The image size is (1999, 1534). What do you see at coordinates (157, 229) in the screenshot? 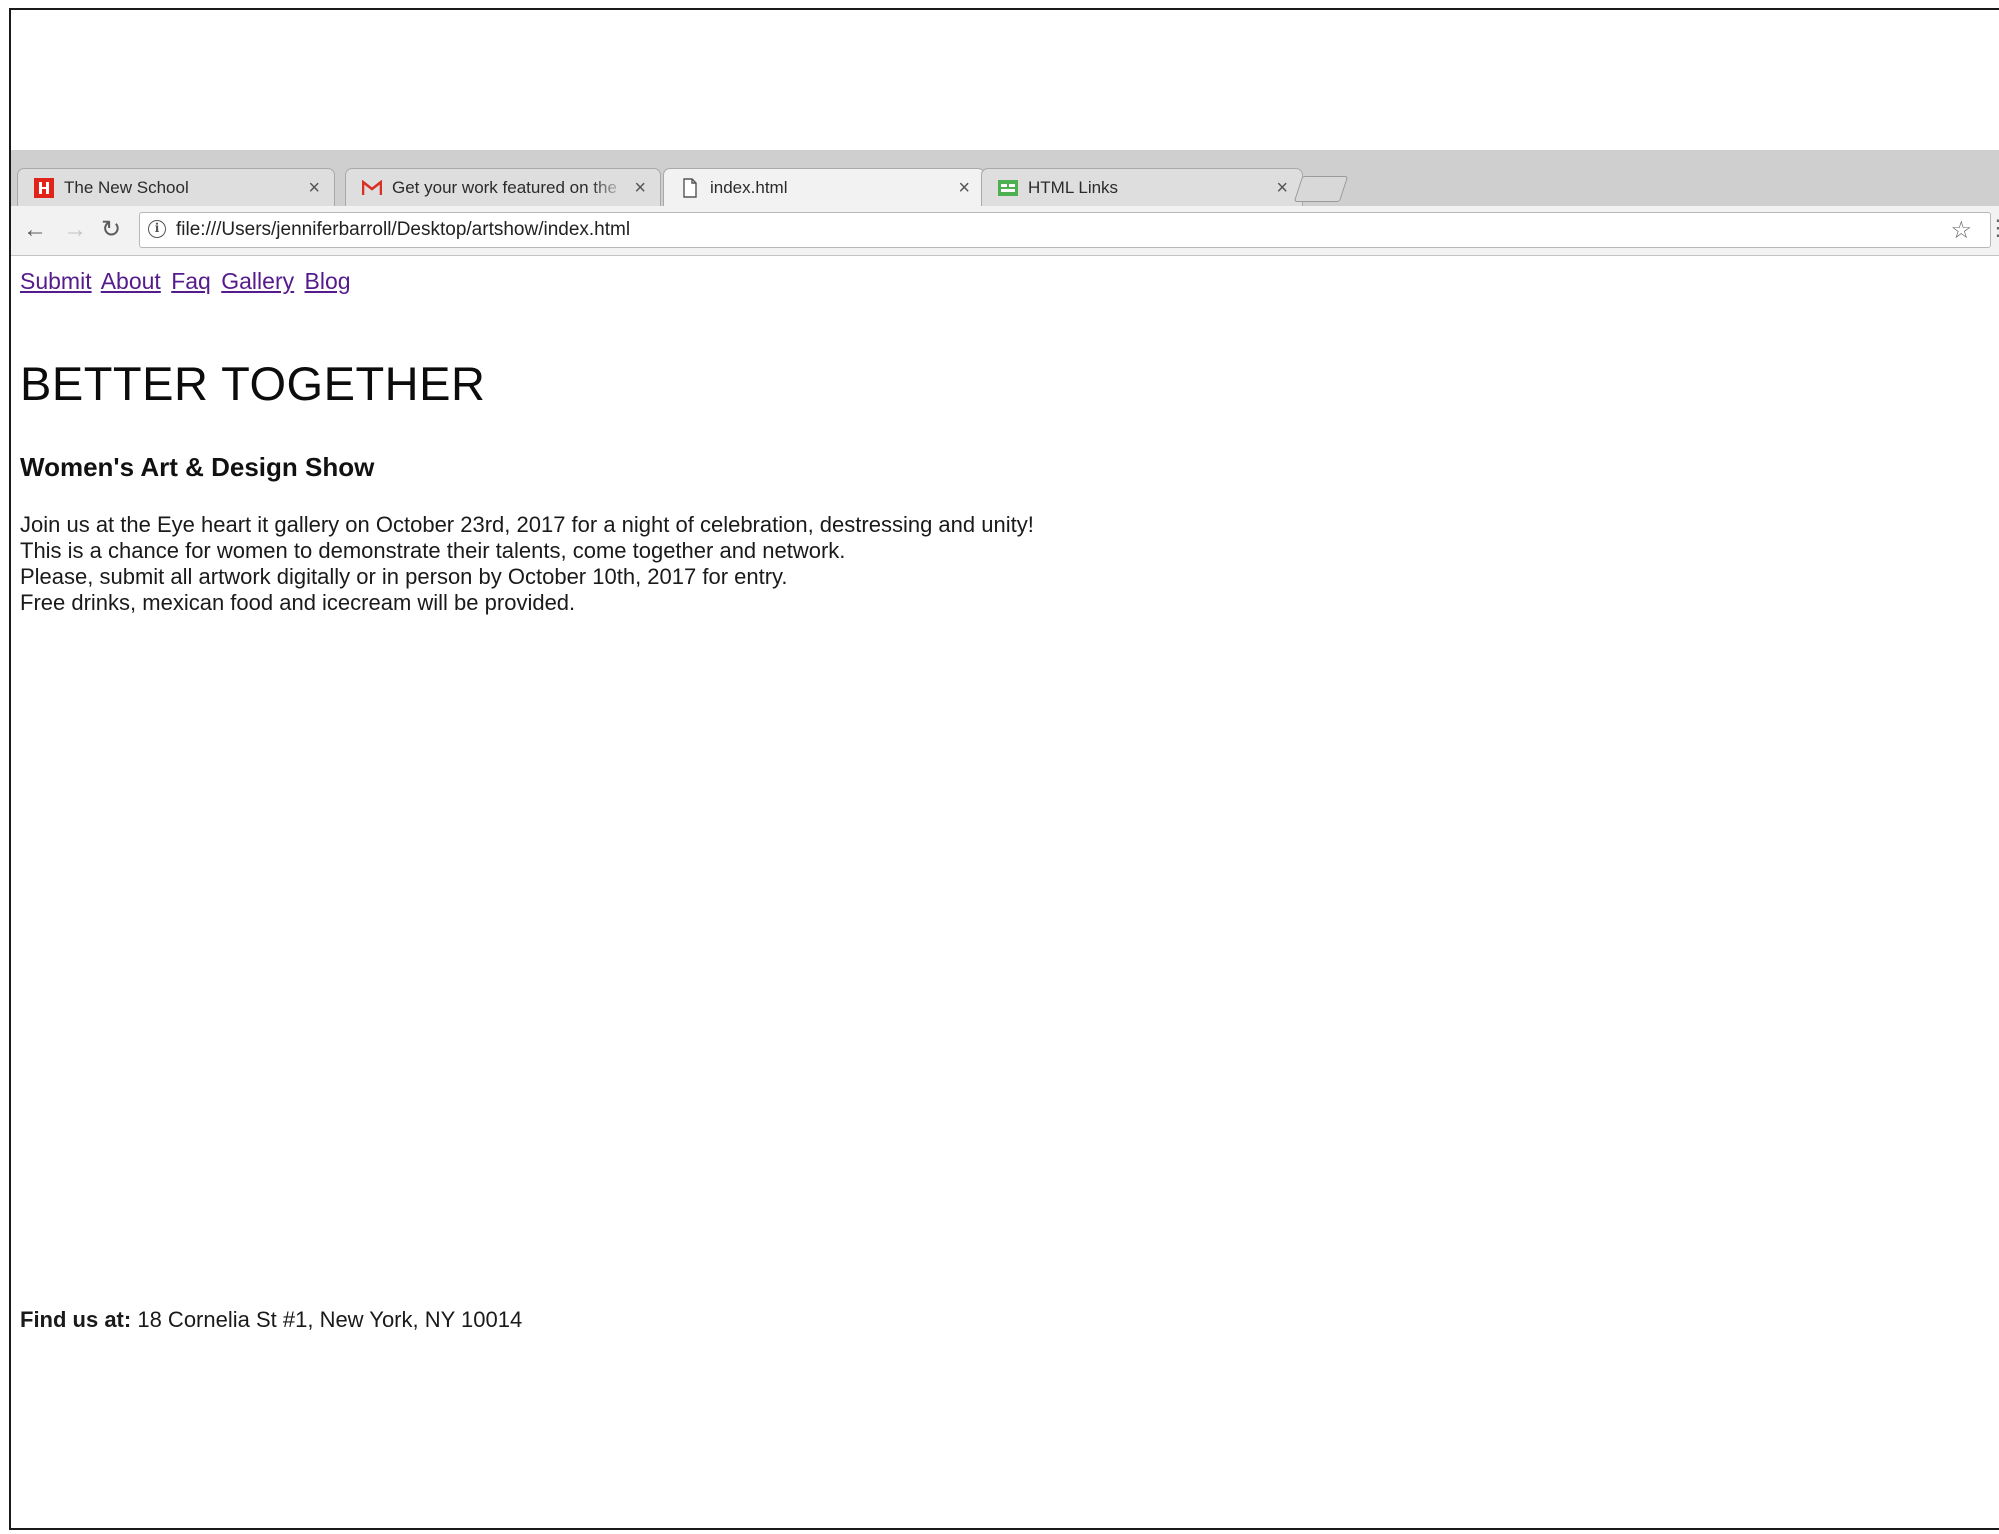
I see `info-icon: i` at bounding box center [157, 229].